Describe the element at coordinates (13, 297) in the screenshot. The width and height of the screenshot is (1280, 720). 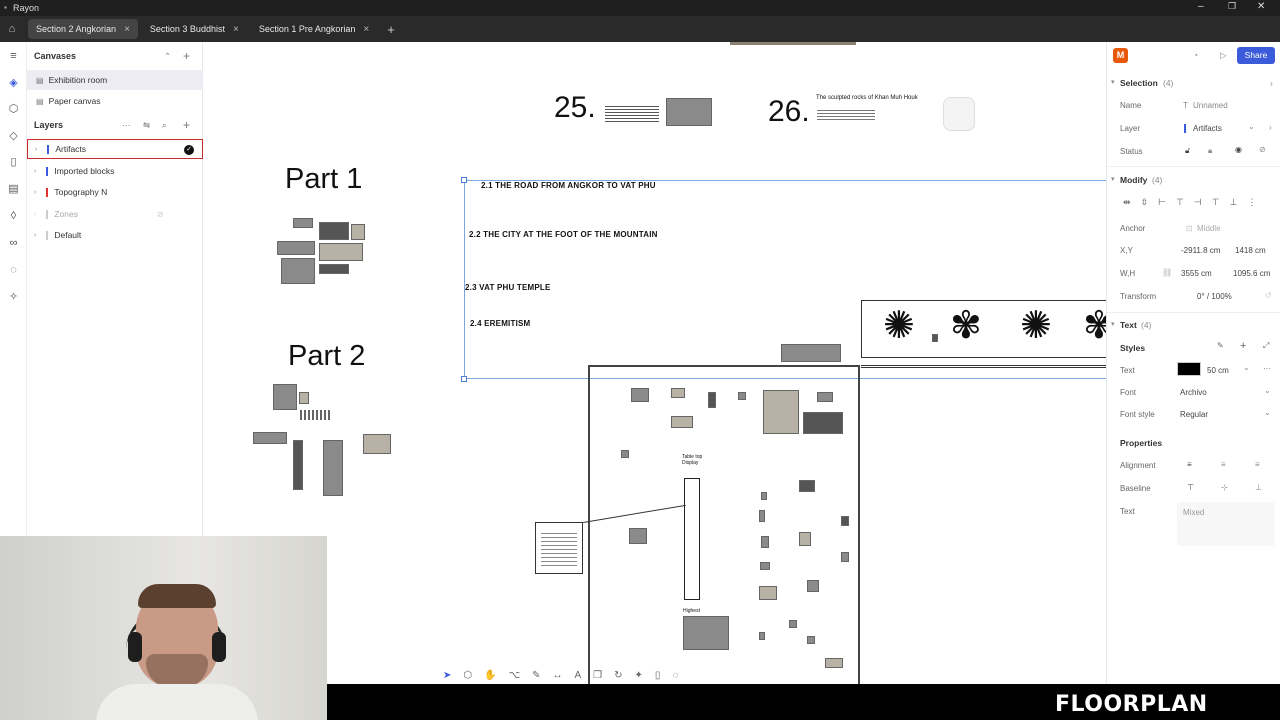
I see `tools-icon: ✧` at that location.